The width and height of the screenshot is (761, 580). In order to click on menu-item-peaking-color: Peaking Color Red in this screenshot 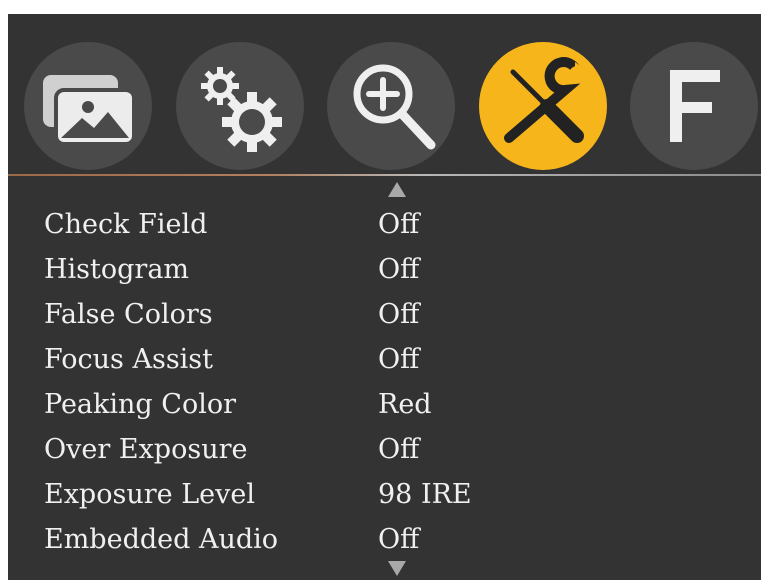, I will do `click(384, 406)`.